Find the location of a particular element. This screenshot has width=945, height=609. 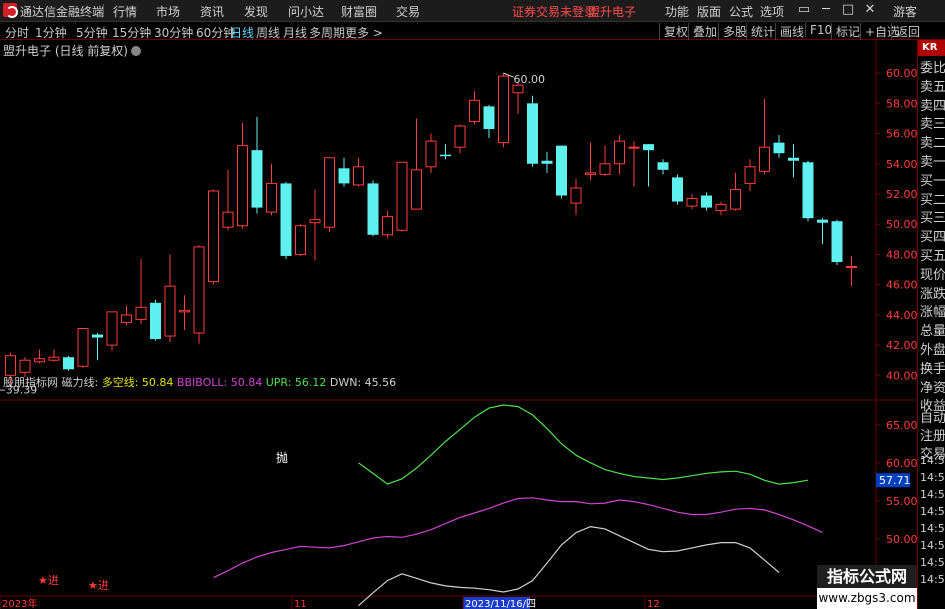

period-1min: 1分钟 is located at coordinates (51, 32).